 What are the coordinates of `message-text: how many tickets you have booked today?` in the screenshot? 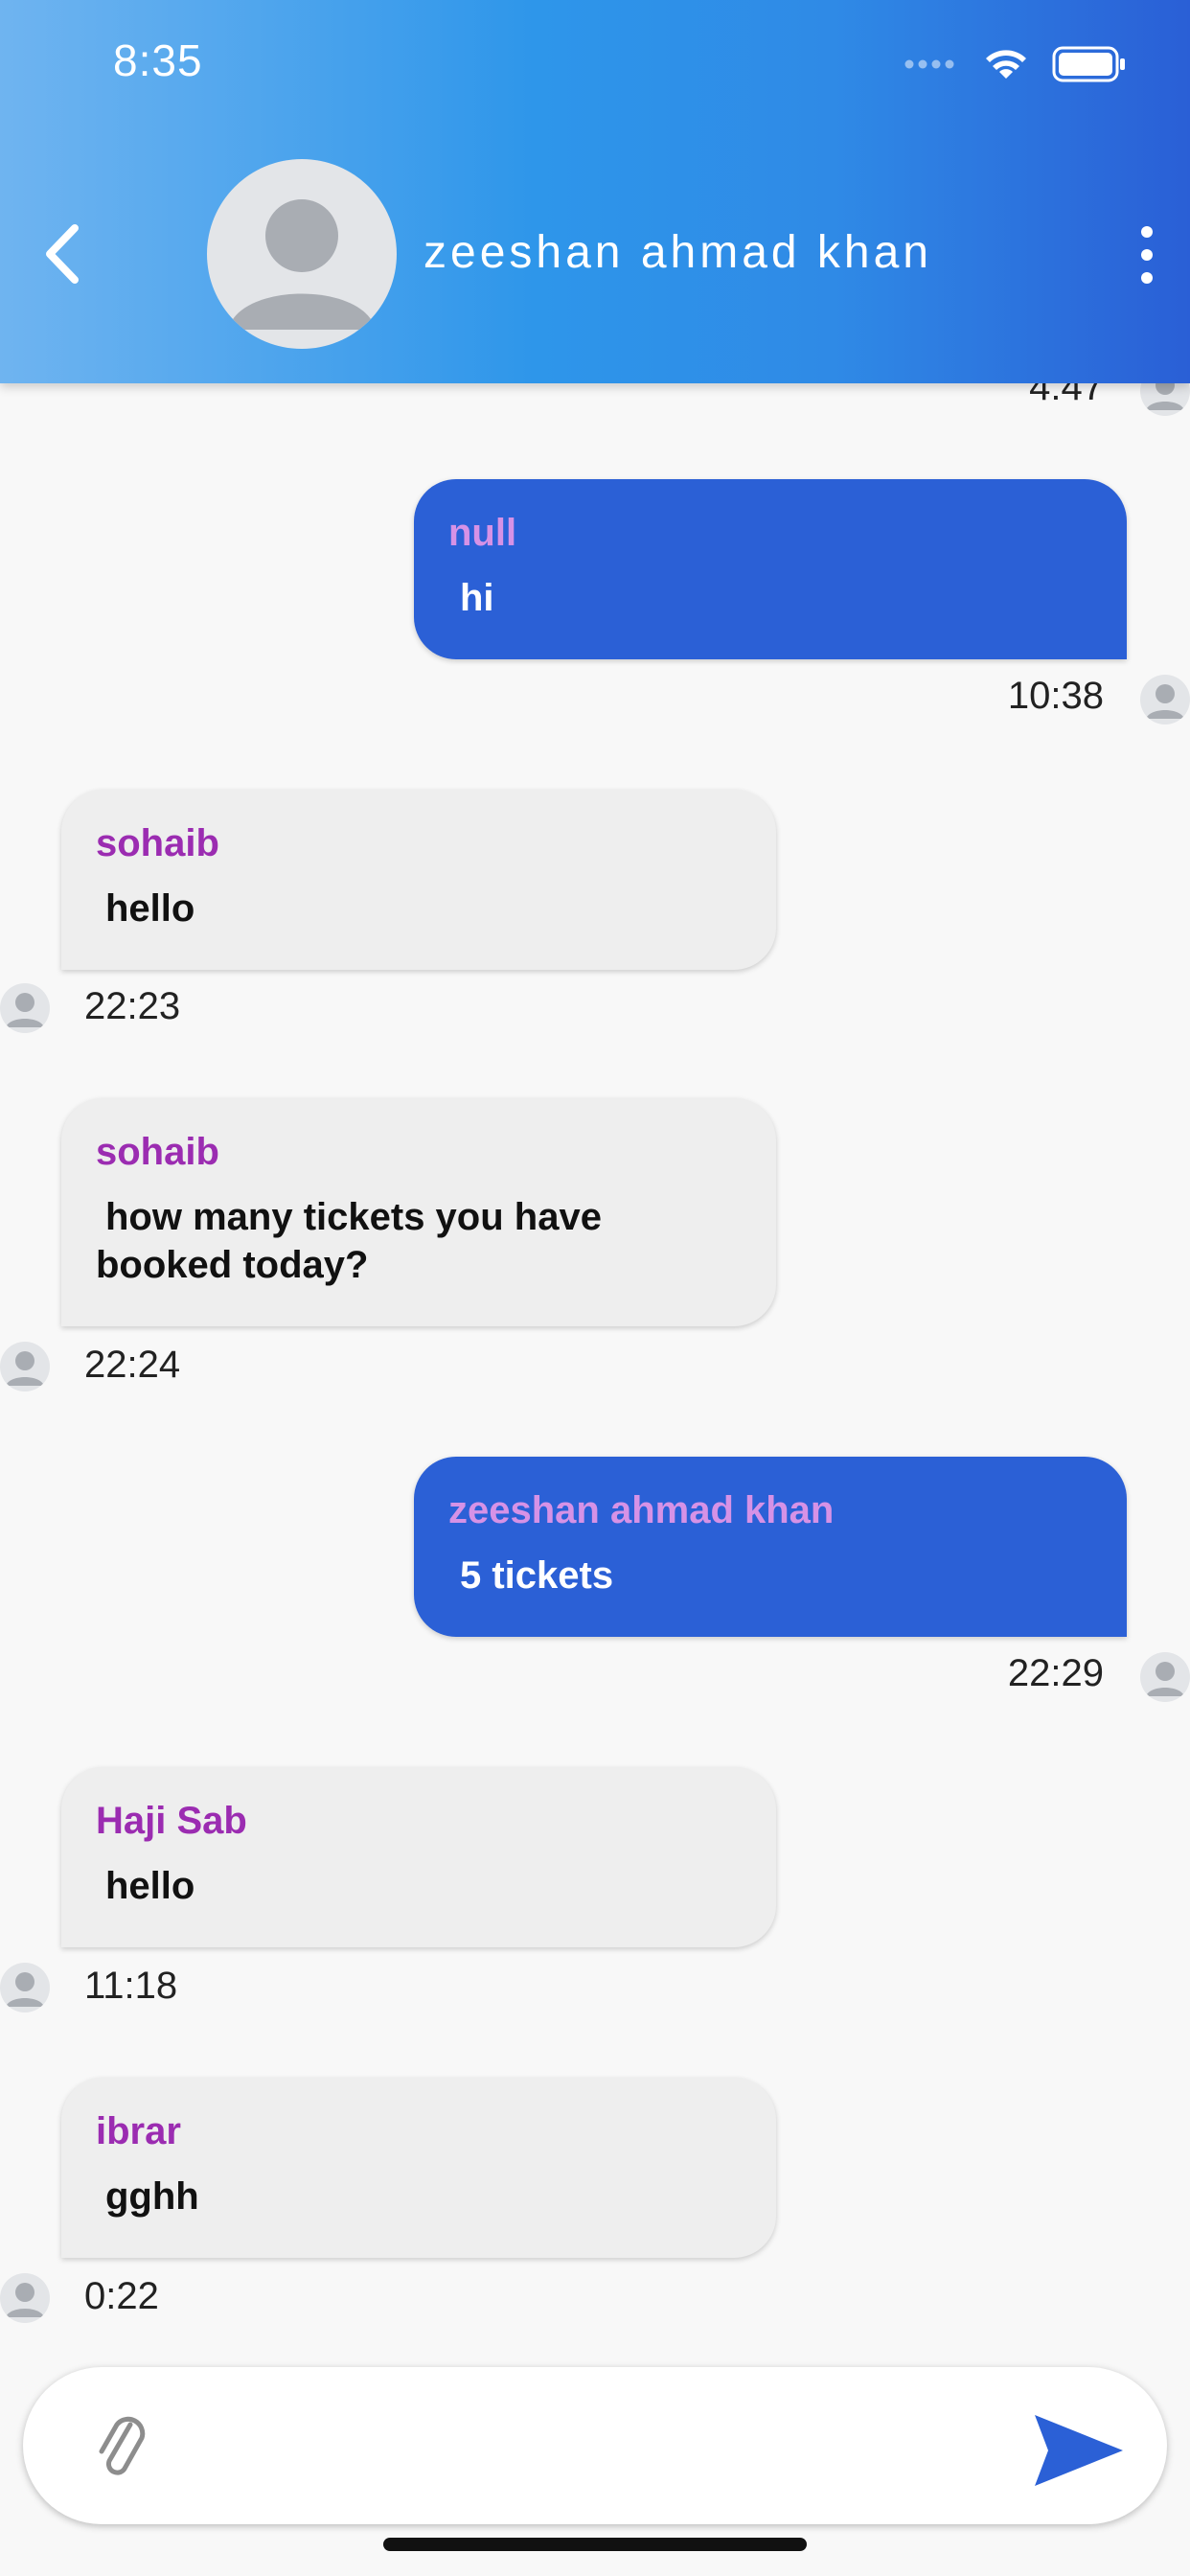 It's located at (349, 1241).